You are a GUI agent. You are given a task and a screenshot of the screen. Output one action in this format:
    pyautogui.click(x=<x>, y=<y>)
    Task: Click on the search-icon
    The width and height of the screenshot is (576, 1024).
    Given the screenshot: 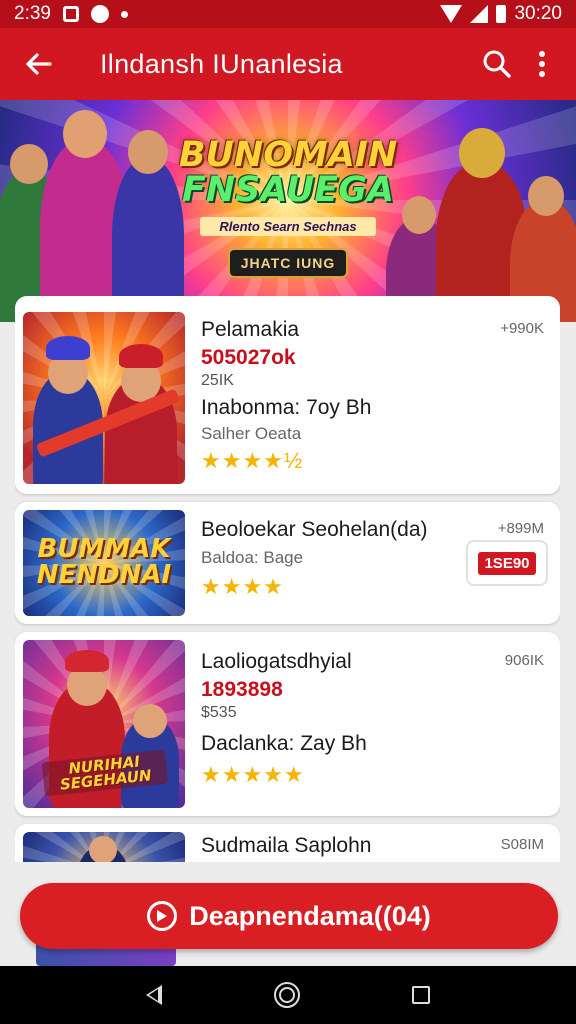 What is the action you would take?
    pyautogui.click(x=497, y=64)
    